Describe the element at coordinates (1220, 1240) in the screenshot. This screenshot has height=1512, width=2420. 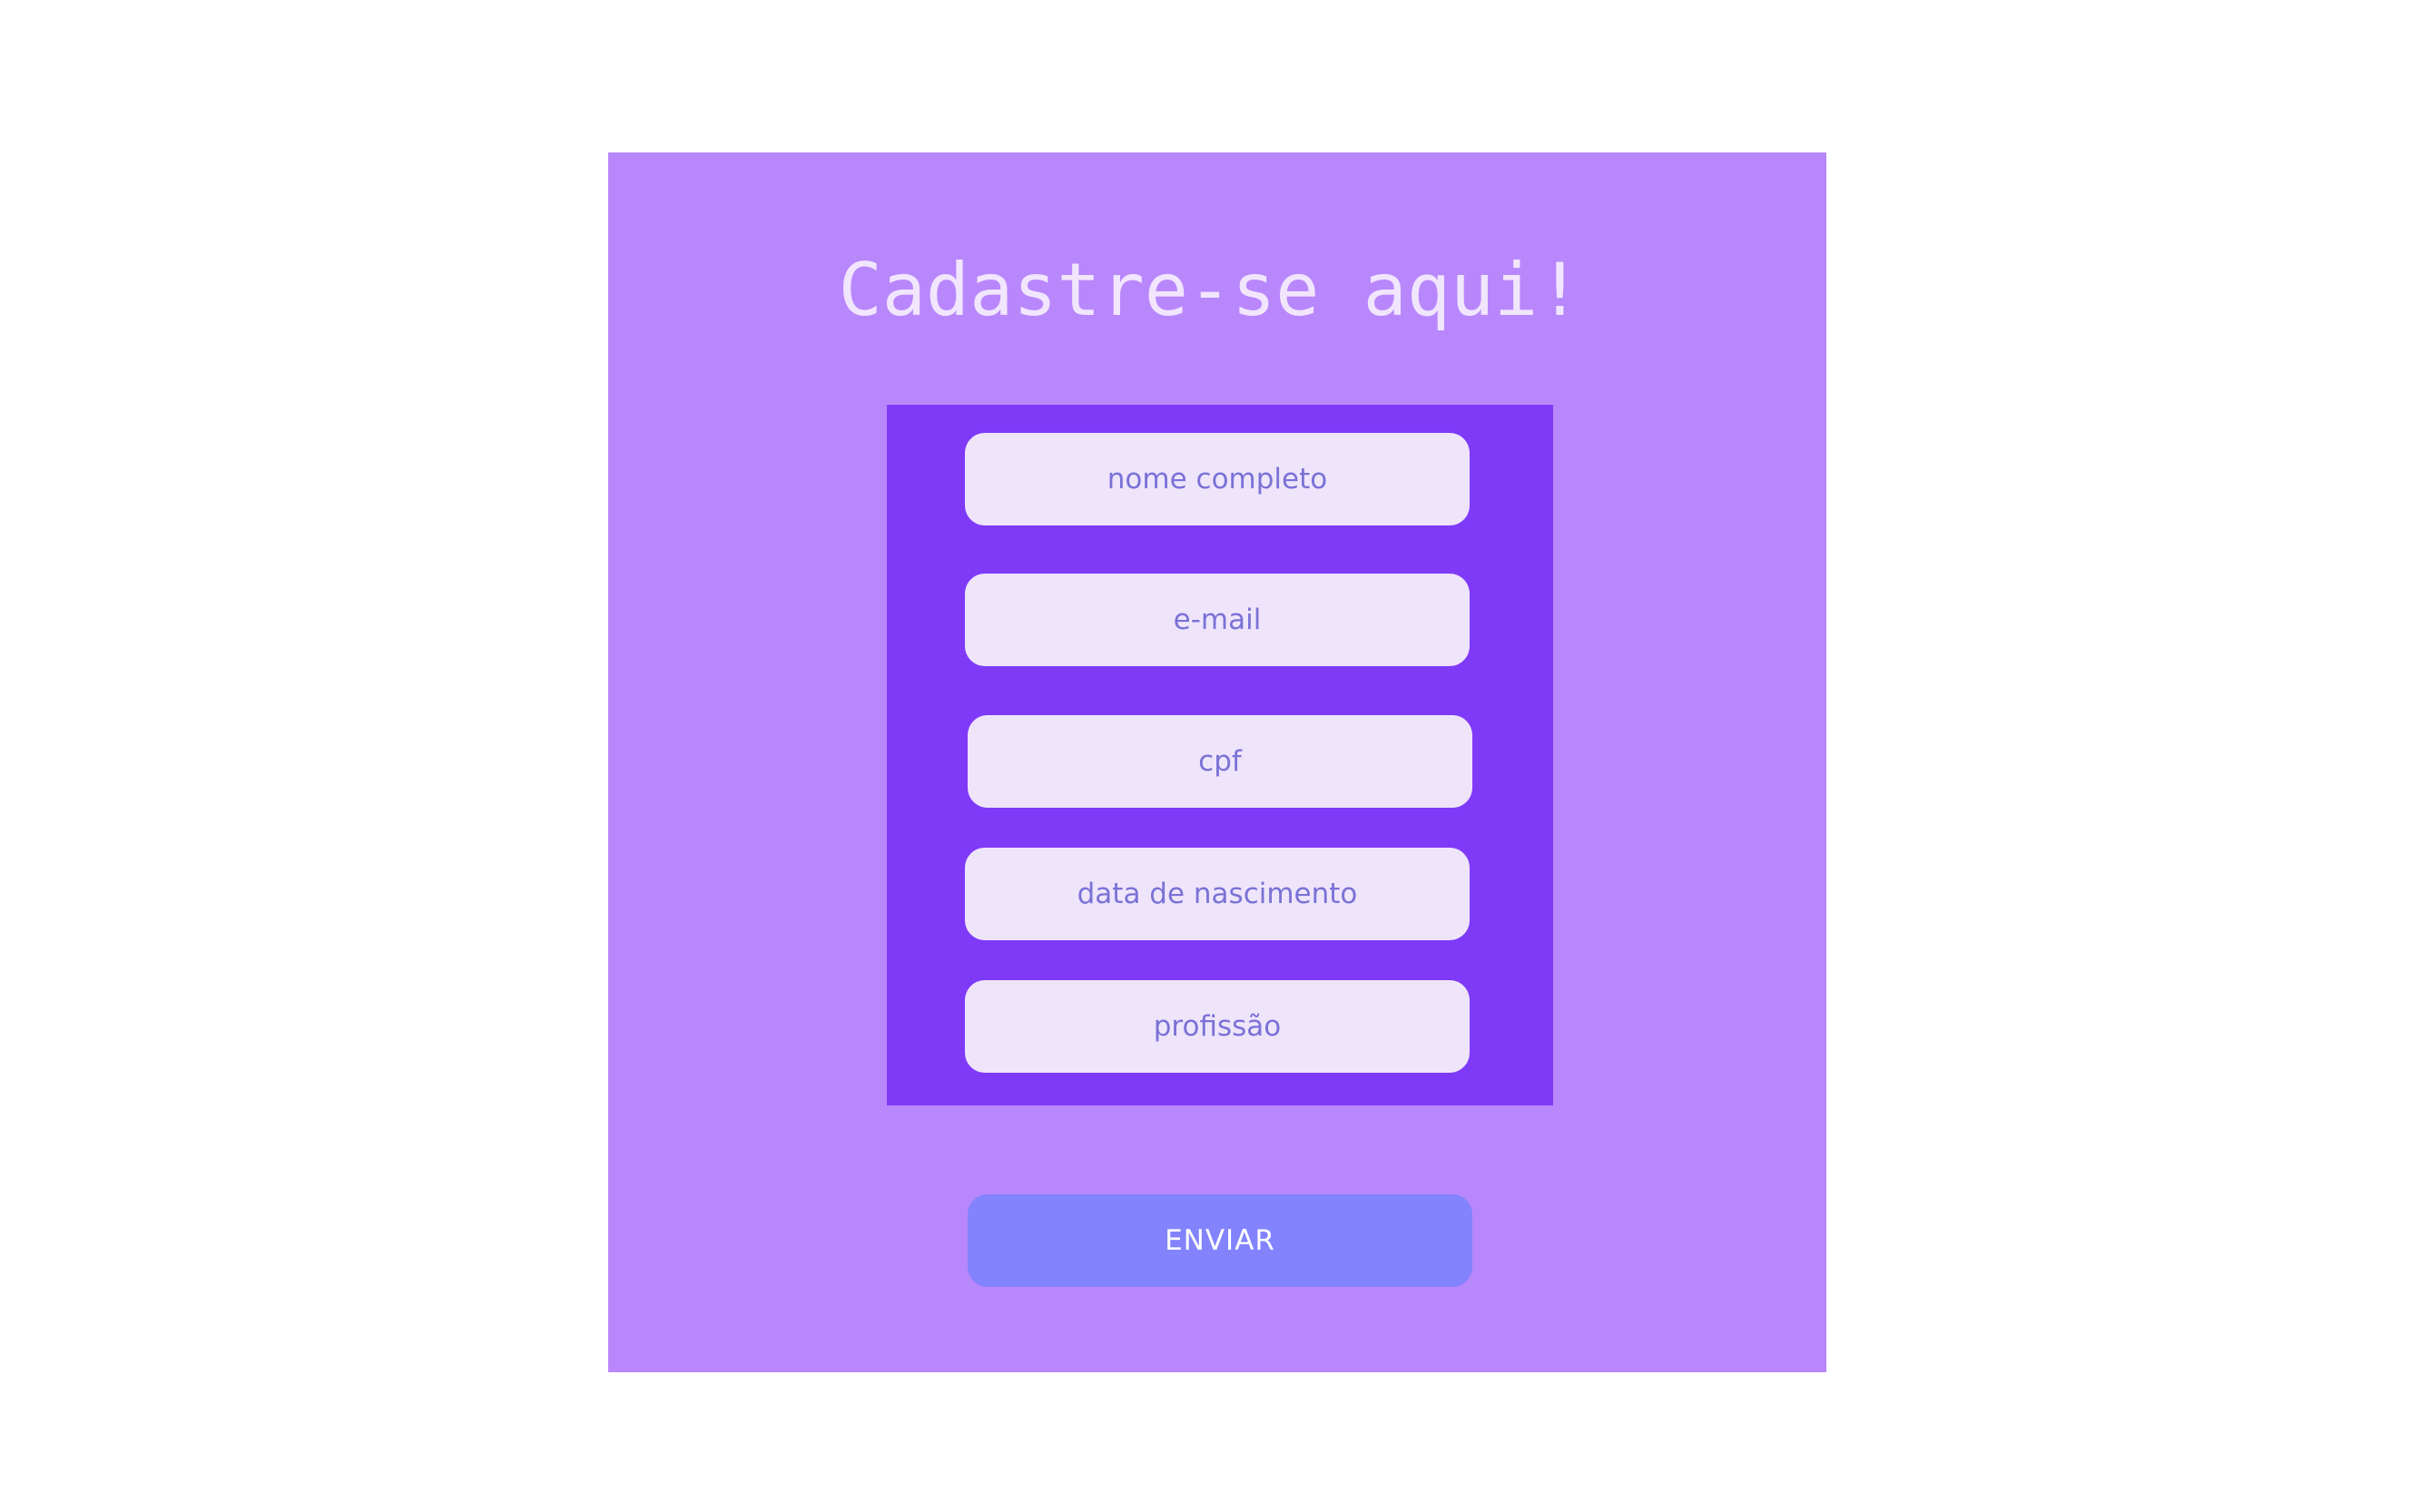
I see `send-button: ENVIAR` at that location.